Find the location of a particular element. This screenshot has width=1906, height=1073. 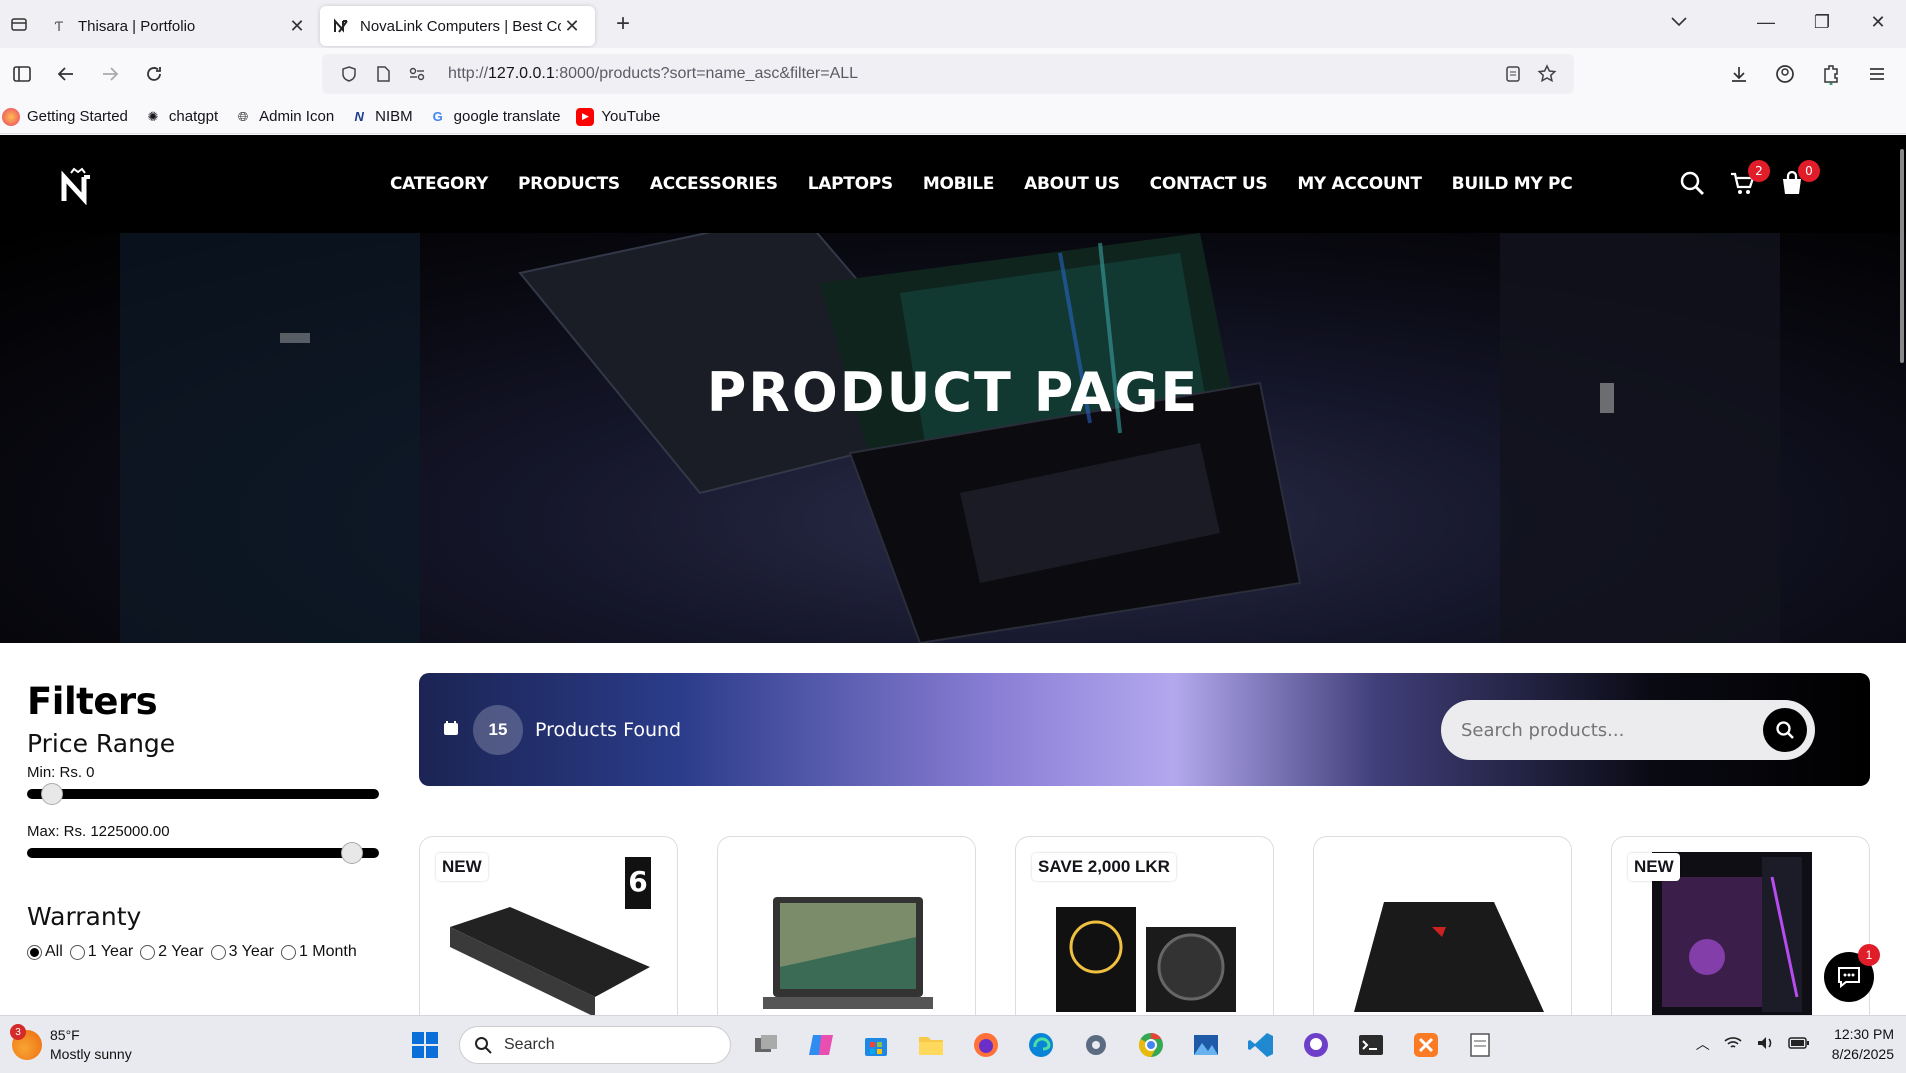

min-price-handle is located at coordinates (52, 794).